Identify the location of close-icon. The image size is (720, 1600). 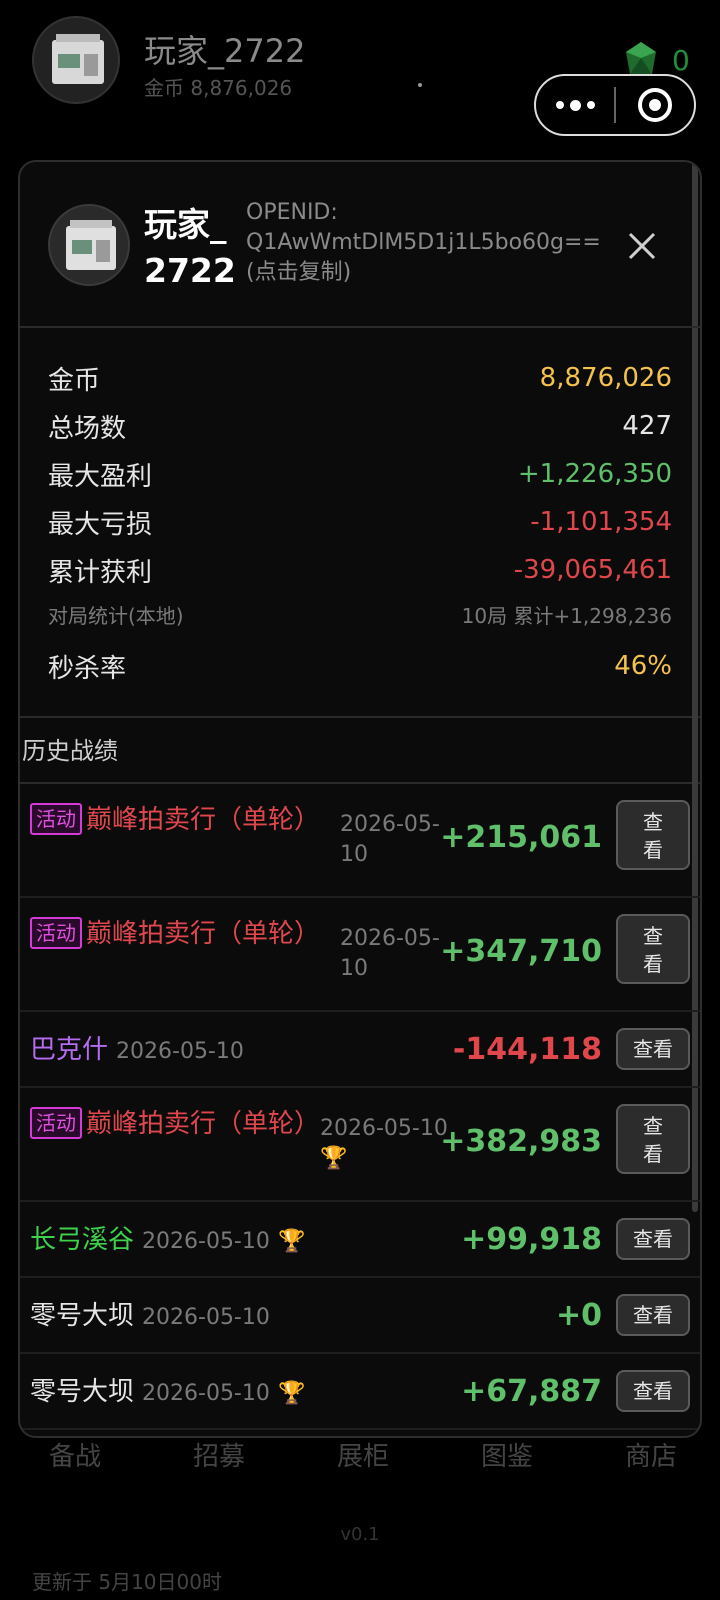
(642, 246).